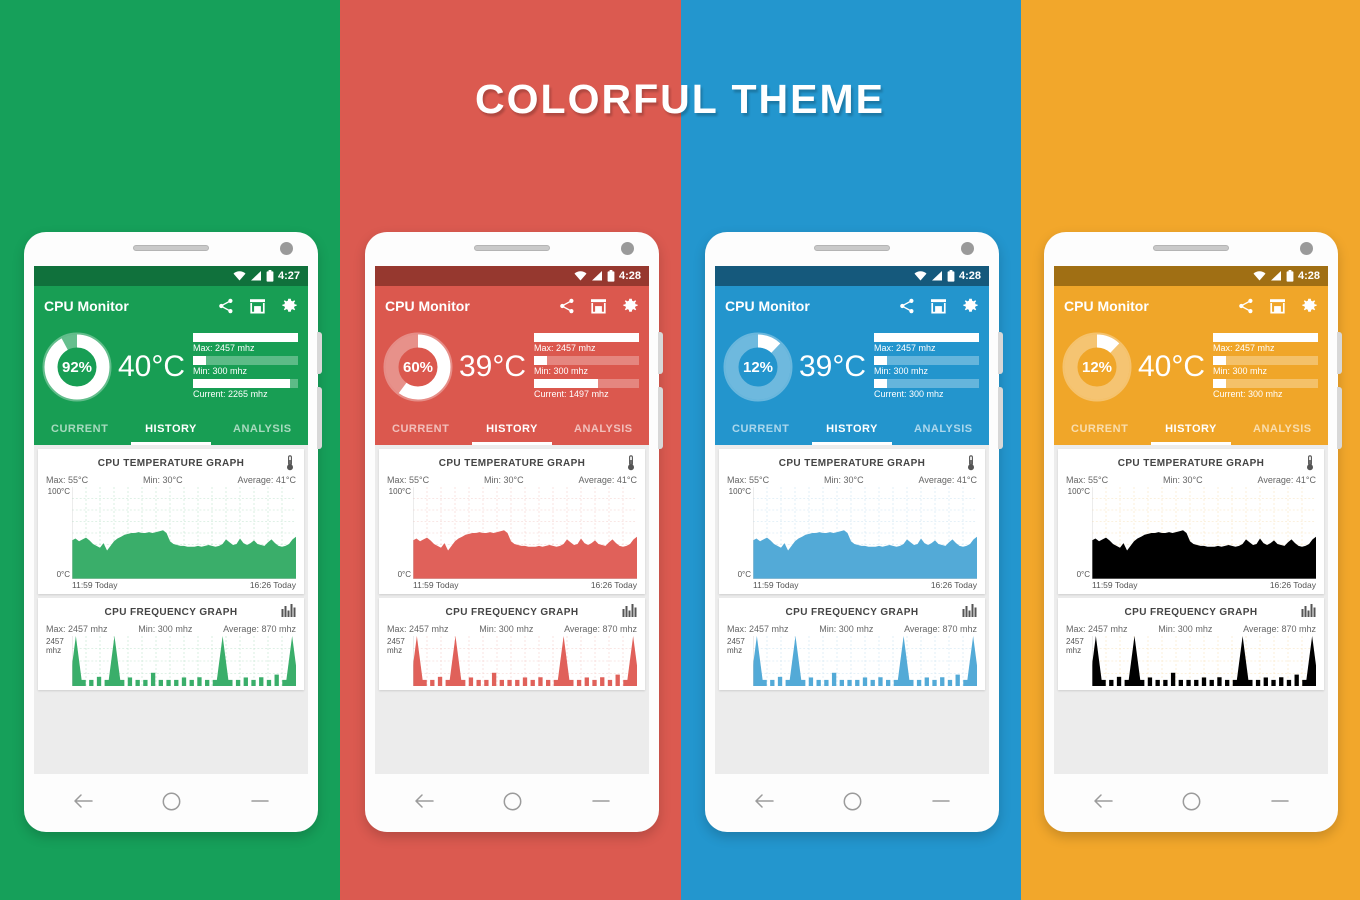  What do you see at coordinates (418, 367) in the screenshot?
I see `cpu-usage-gauge: 60%` at bounding box center [418, 367].